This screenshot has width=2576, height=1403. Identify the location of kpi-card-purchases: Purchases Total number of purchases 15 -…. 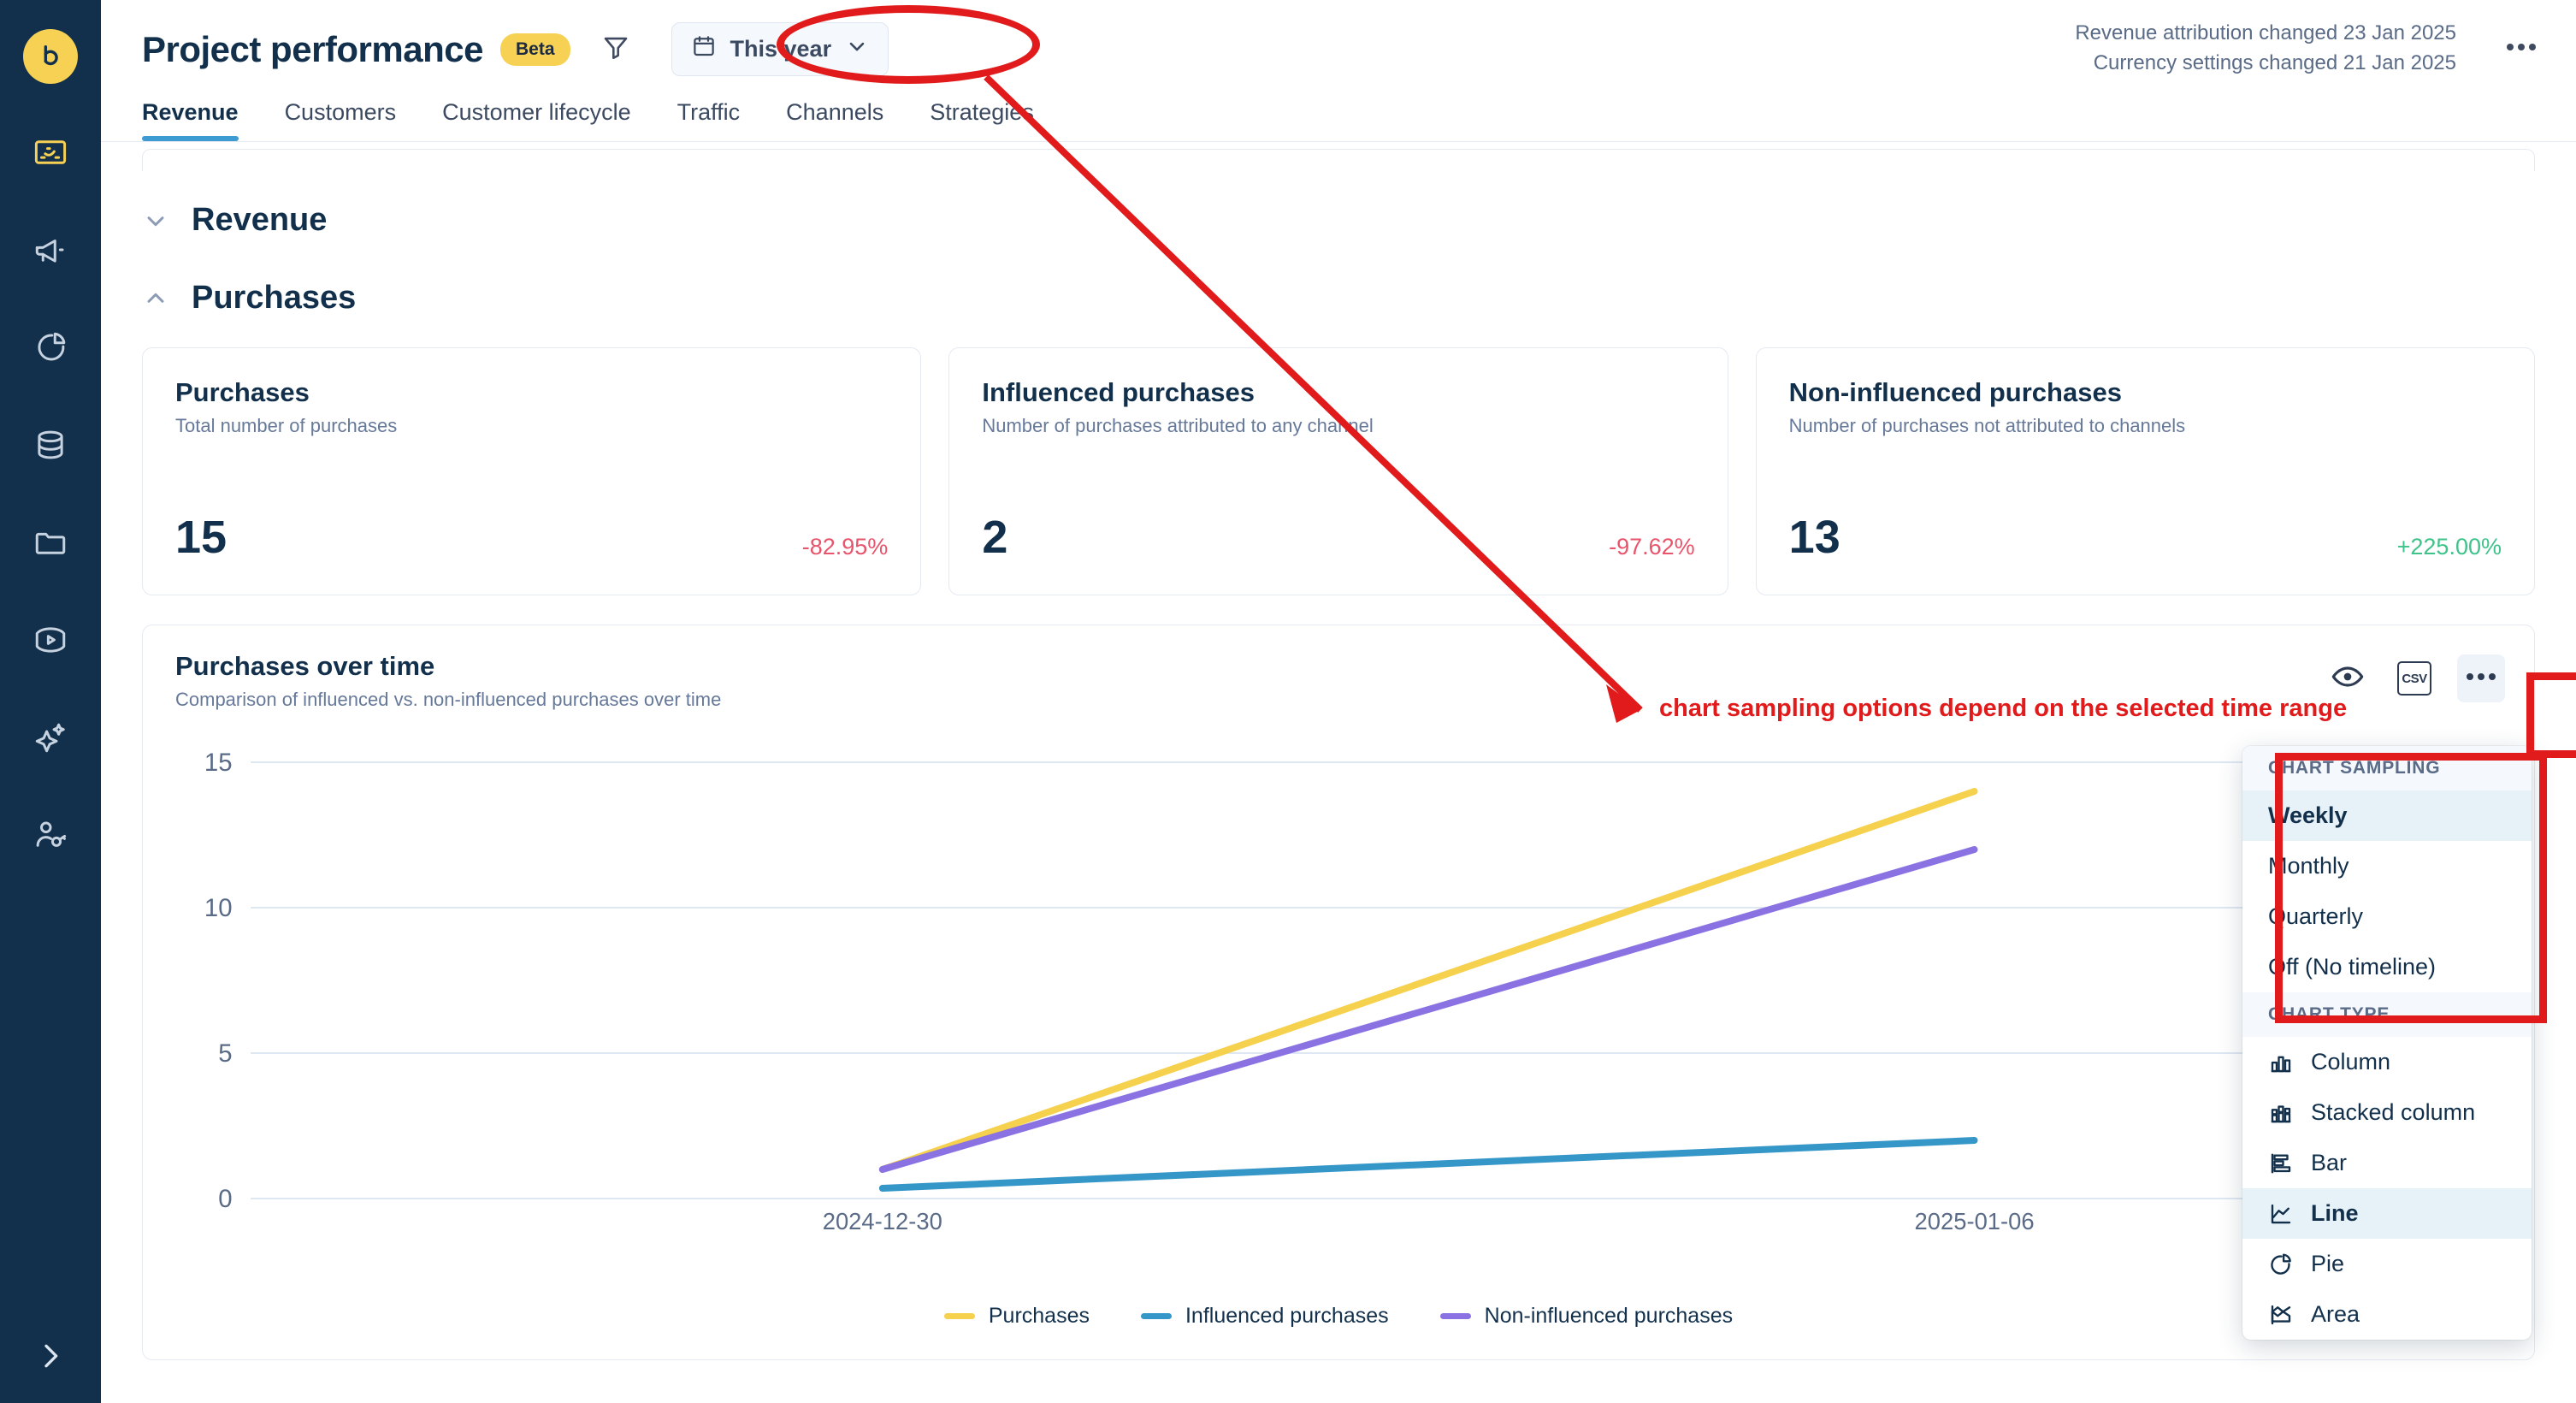
(532, 471).